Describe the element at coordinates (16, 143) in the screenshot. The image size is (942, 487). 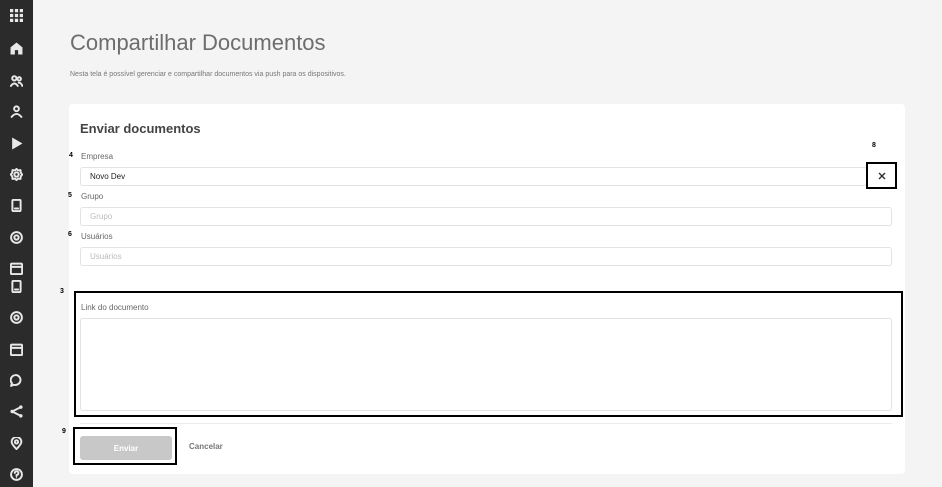
I see `play-icon` at that location.